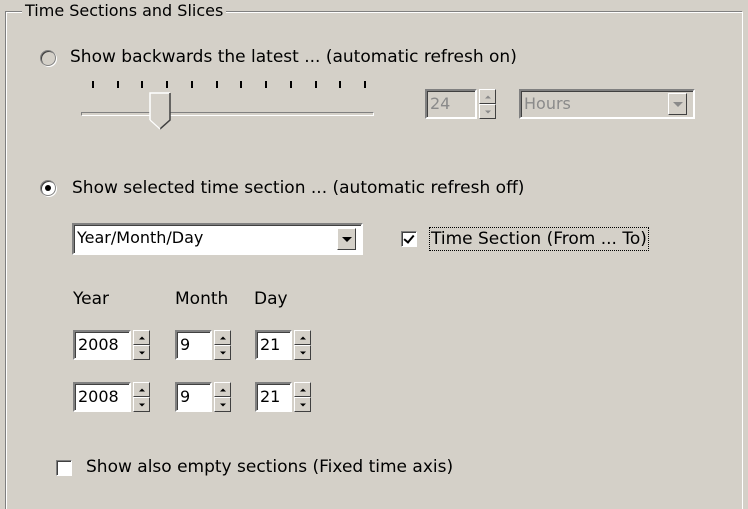 Image resolution: width=748 pixels, height=509 pixels. What do you see at coordinates (273, 397) in the screenshot?
I see `to-day-field: 21` at bounding box center [273, 397].